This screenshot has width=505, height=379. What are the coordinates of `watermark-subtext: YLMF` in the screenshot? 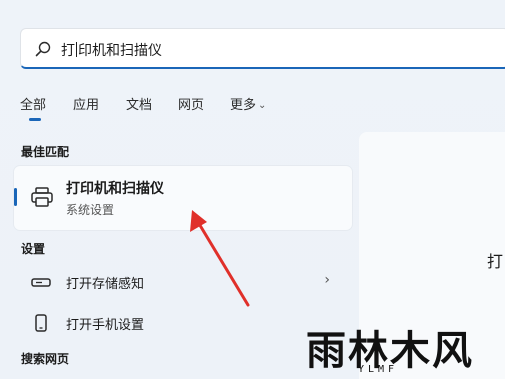 It's located at (378, 369).